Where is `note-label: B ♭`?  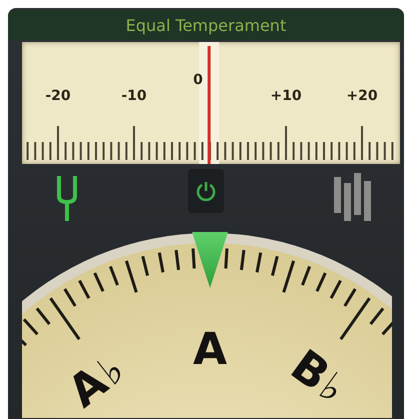
note-label: B ♭ is located at coordinates (317, 376).